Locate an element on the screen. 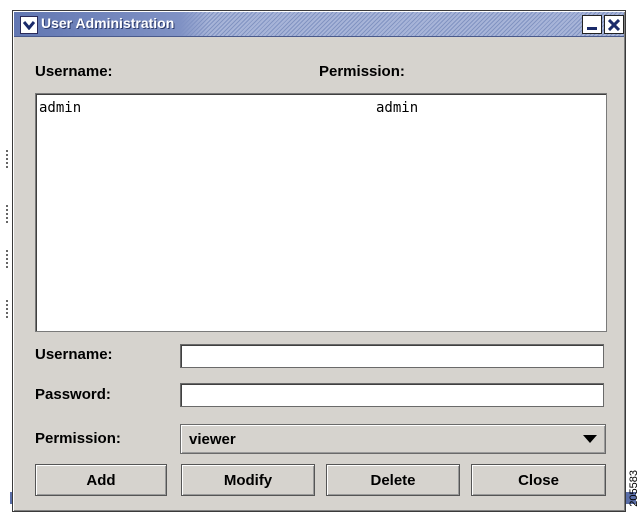  password-label: Password: is located at coordinates (73, 394).